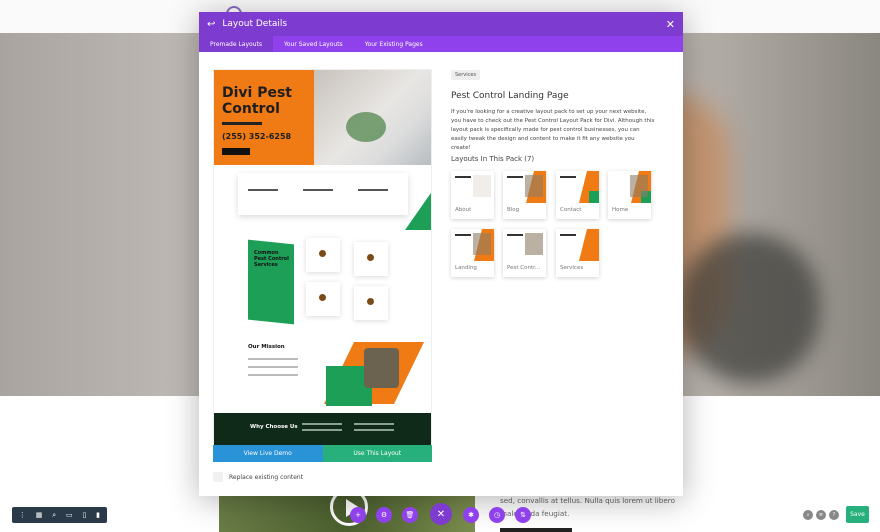 The image size is (880, 532). Describe the element at coordinates (257, 136) in the screenshot. I see `preview-hero-phone: (255) 352-6258` at that location.